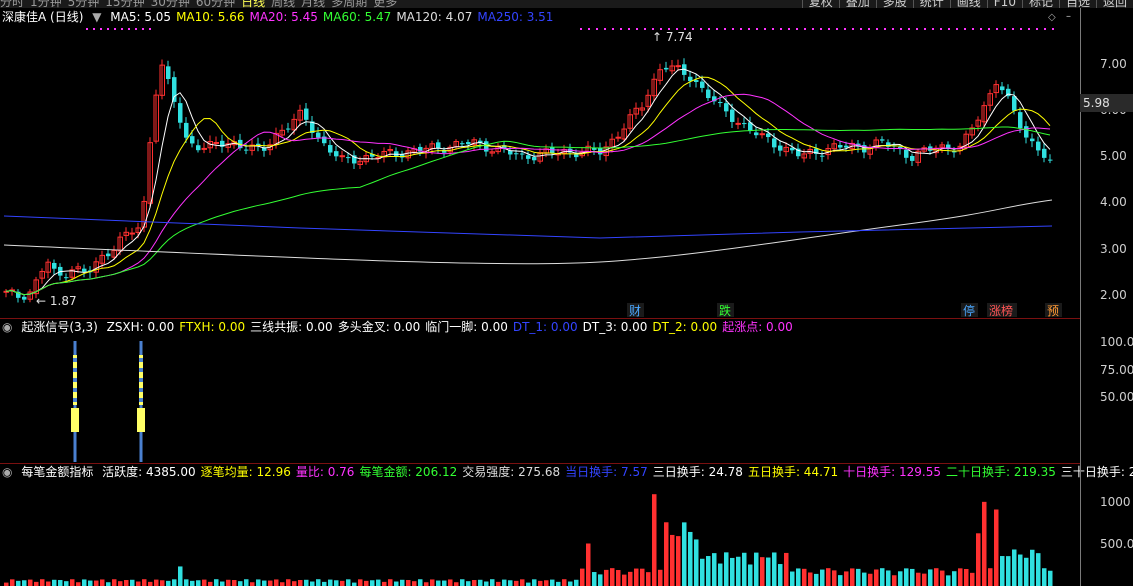  I want to click on high-price-label: ↑ 7.74, so click(672, 37).